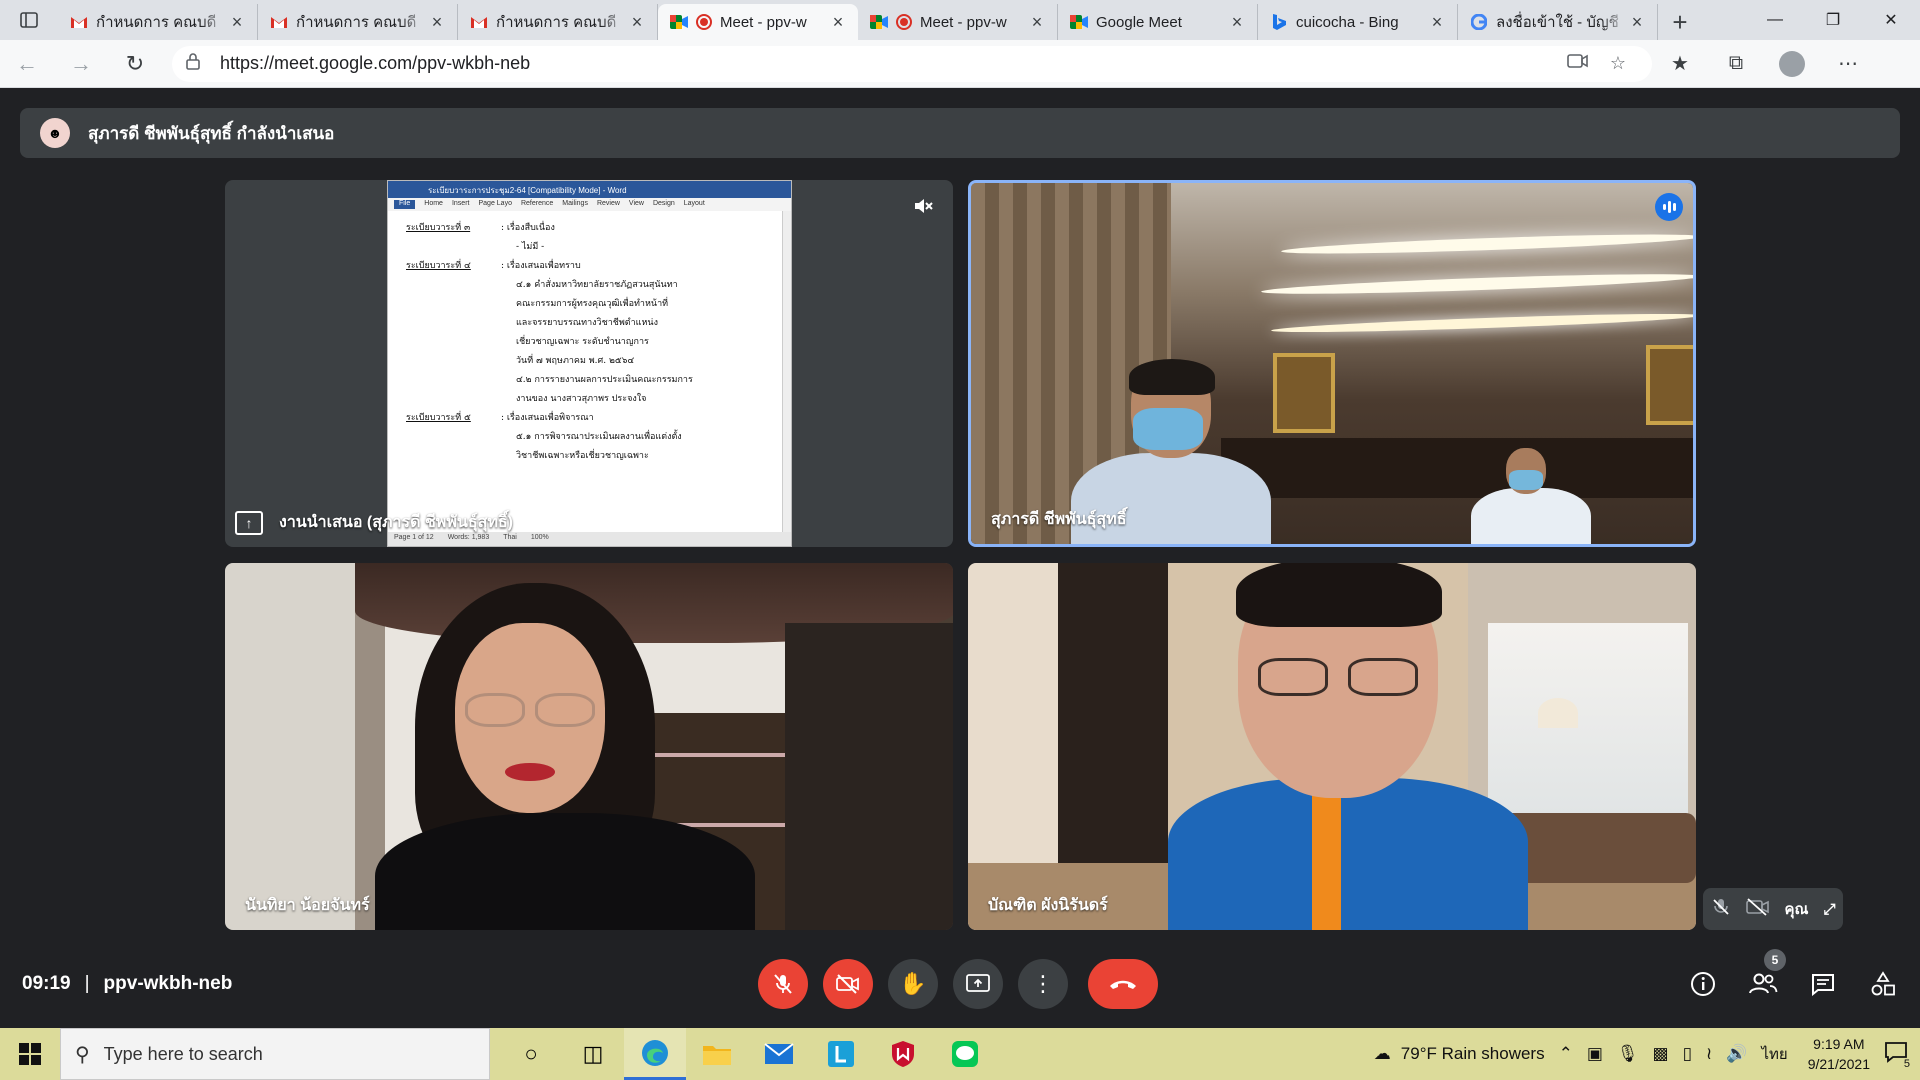 The height and width of the screenshot is (1080, 1920). What do you see at coordinates (1566, 1054) in the screenshot?
I see `chevron-up-icon: ⌃` at bounding box center [1566, 1054].